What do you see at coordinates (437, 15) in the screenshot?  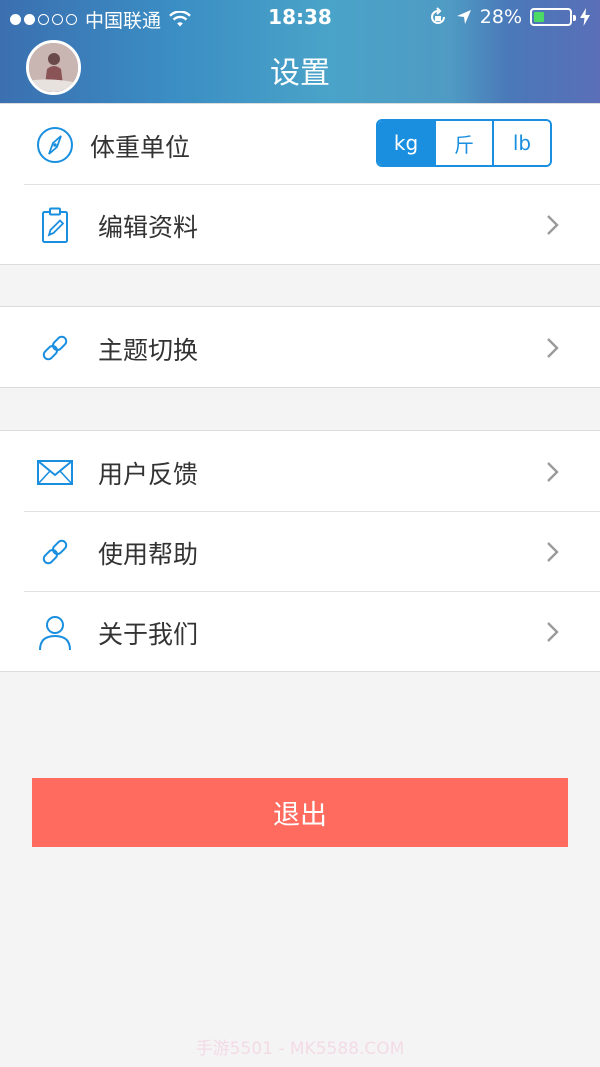 I see `rotation-lock-icon` at bounding box center [437, 15].